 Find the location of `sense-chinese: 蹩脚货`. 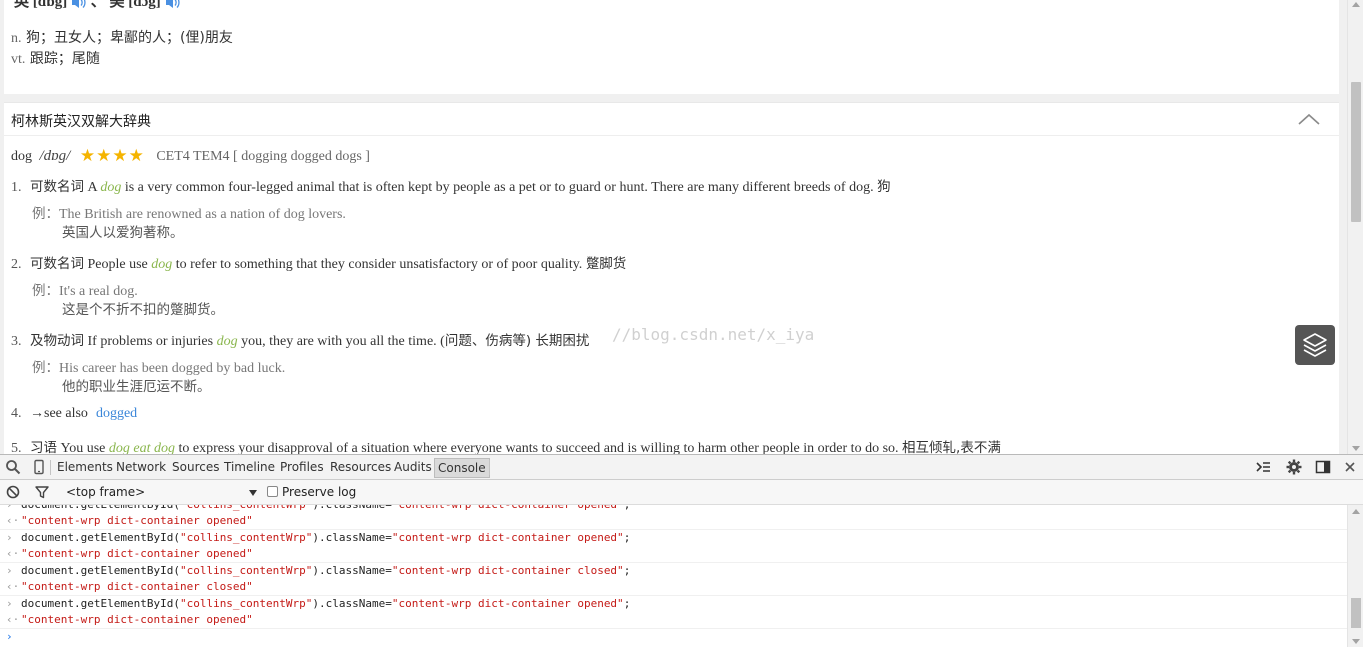

sense-chinese: 蹩脚货 is located at coordinates (606, 264).